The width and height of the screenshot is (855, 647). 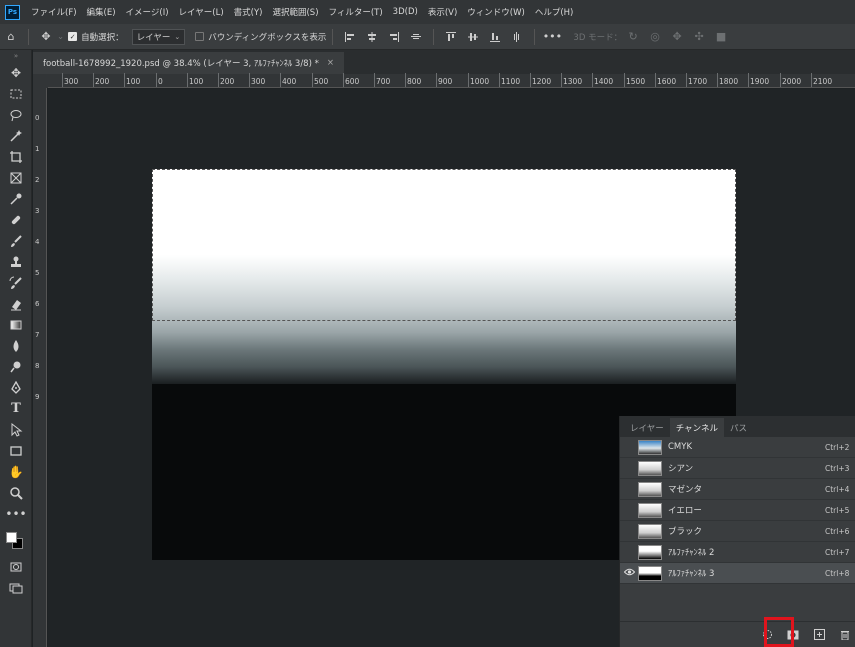 What do you see at coordinates (16, 114) in the screenshot?
I see `lasso-tool-icon` at bounding box center [16, 114].